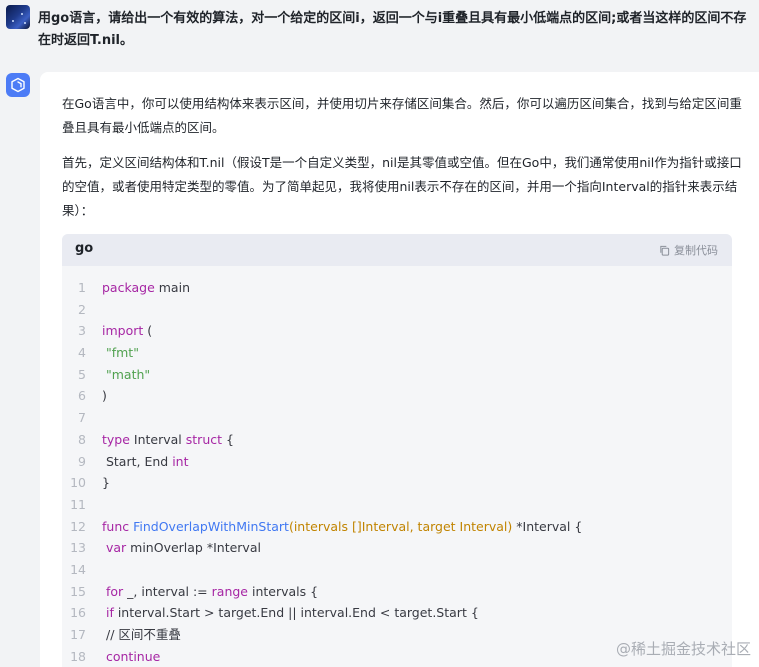  Describe the element at coordinates (397, 418) in the screenshot. I see `code-line: 7` at that location.